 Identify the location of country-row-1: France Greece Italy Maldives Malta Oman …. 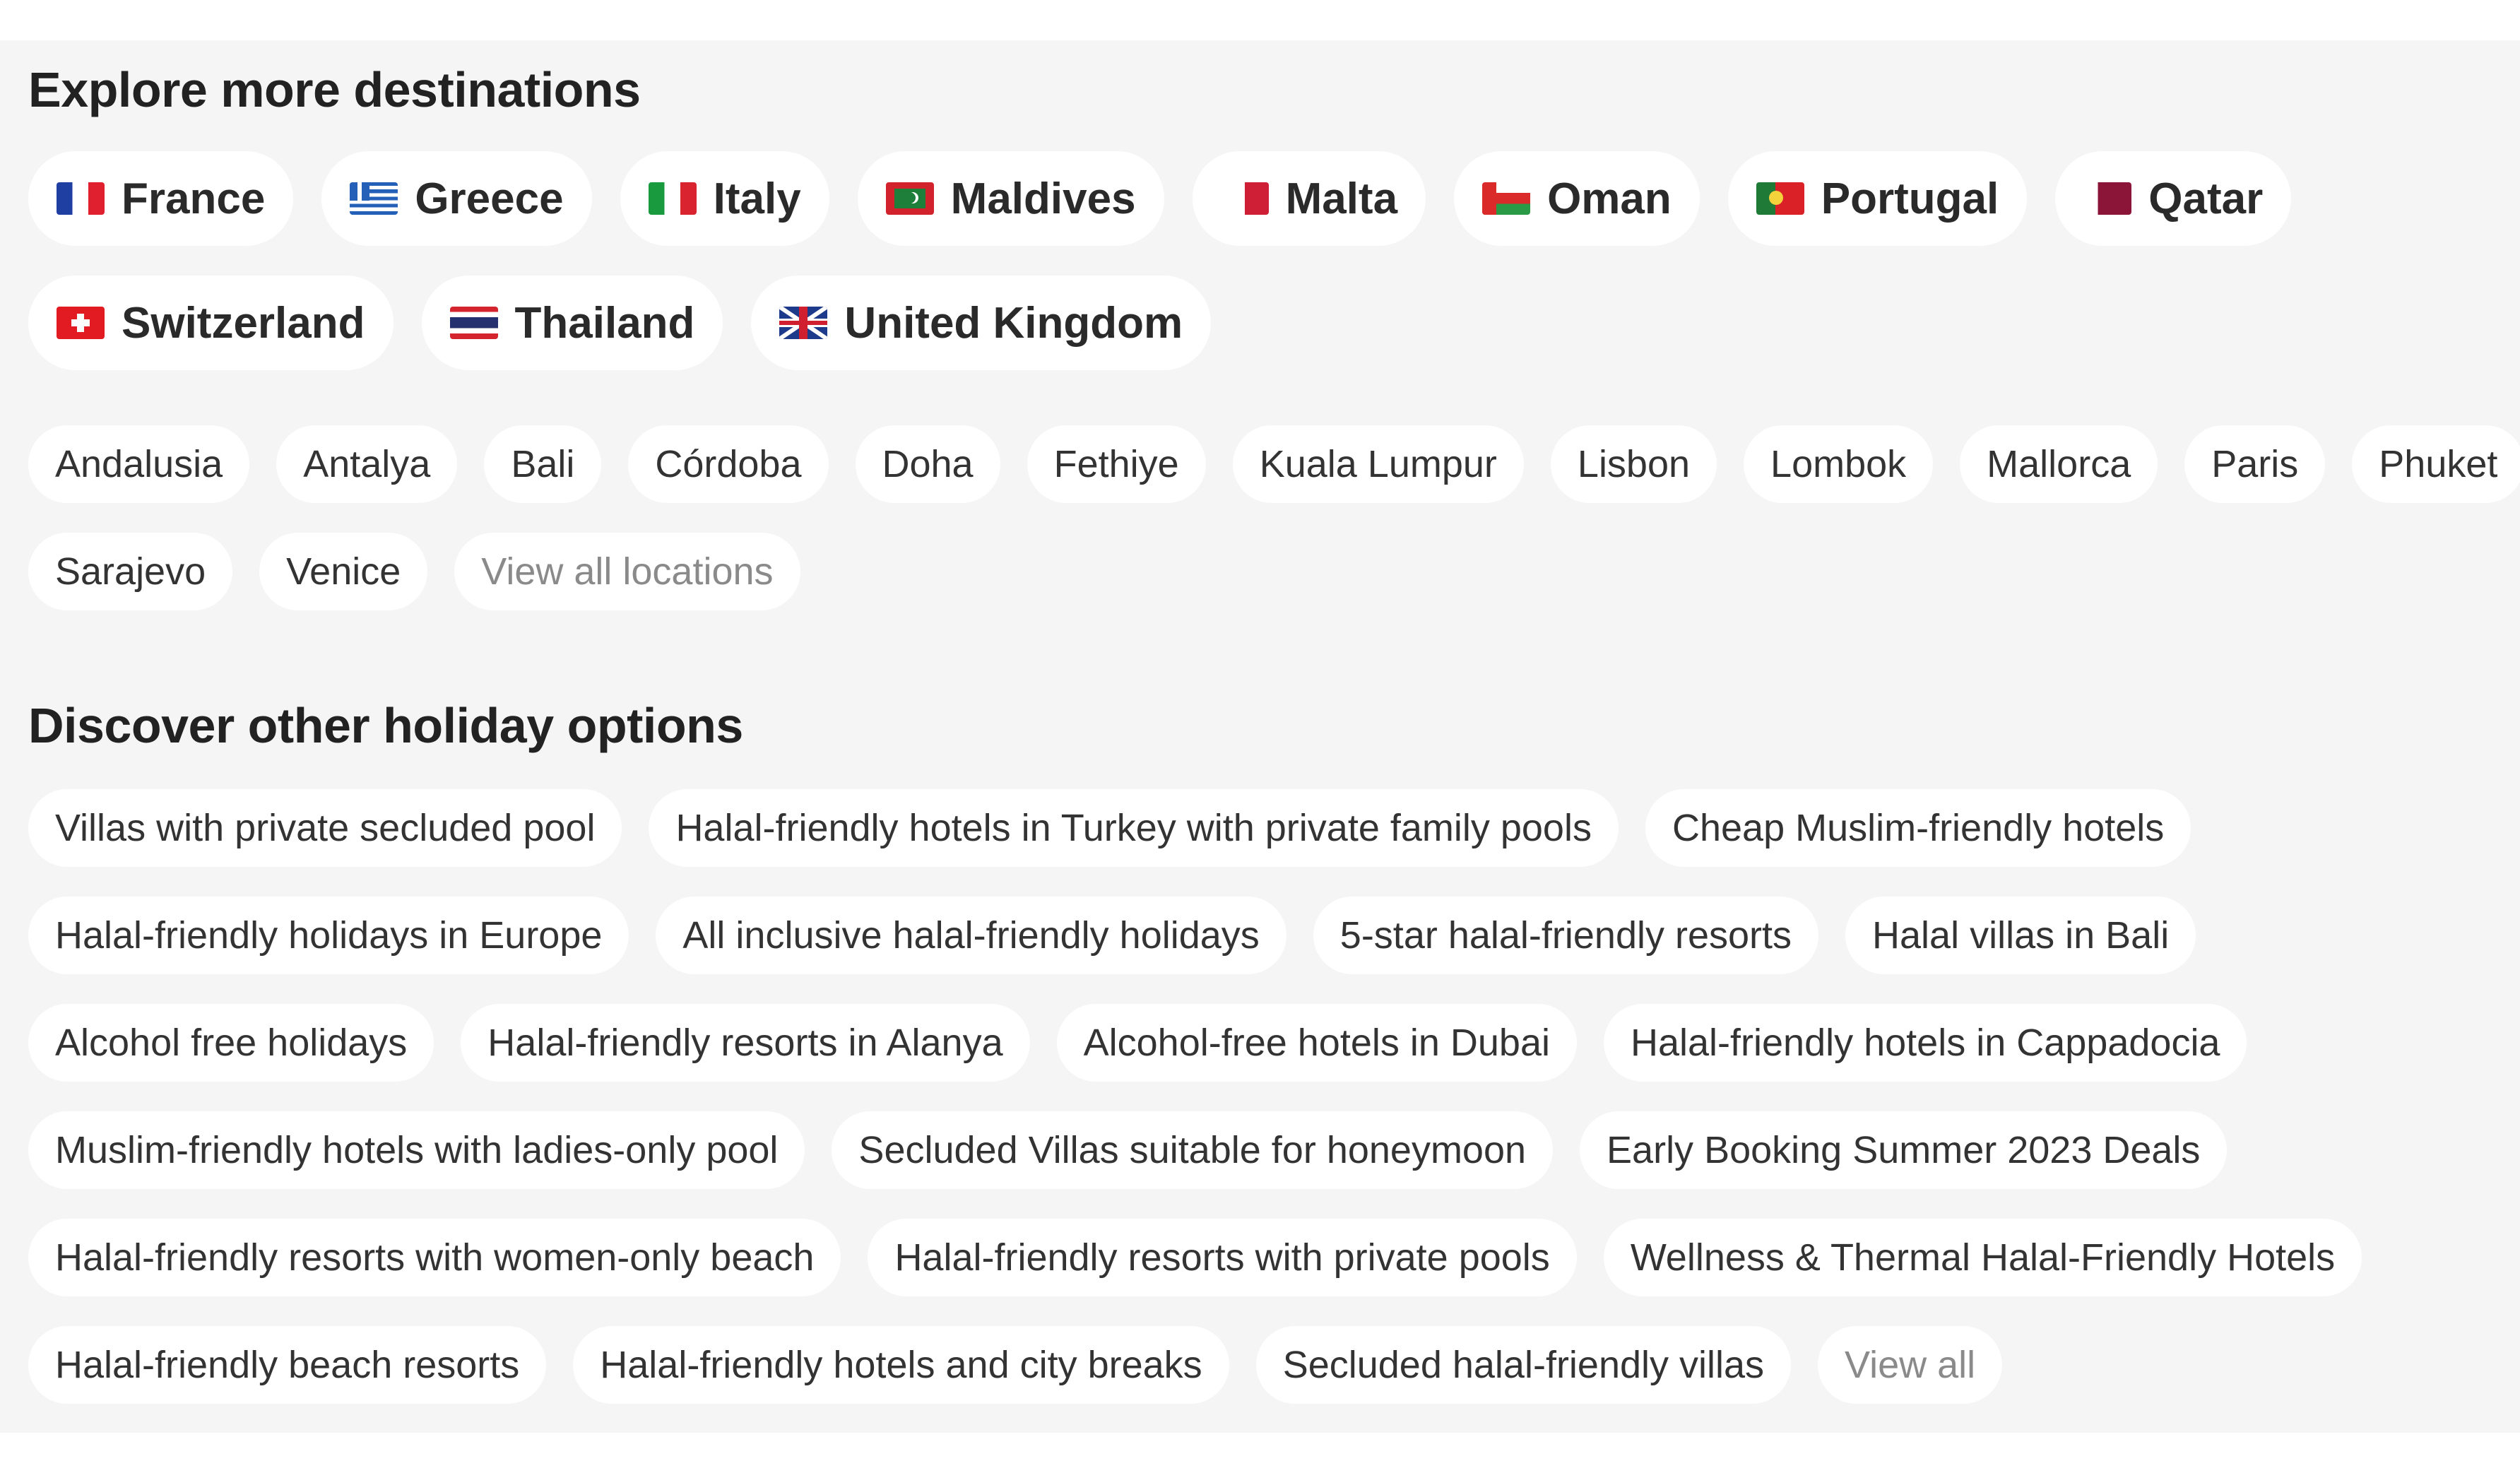
(1173, 198).